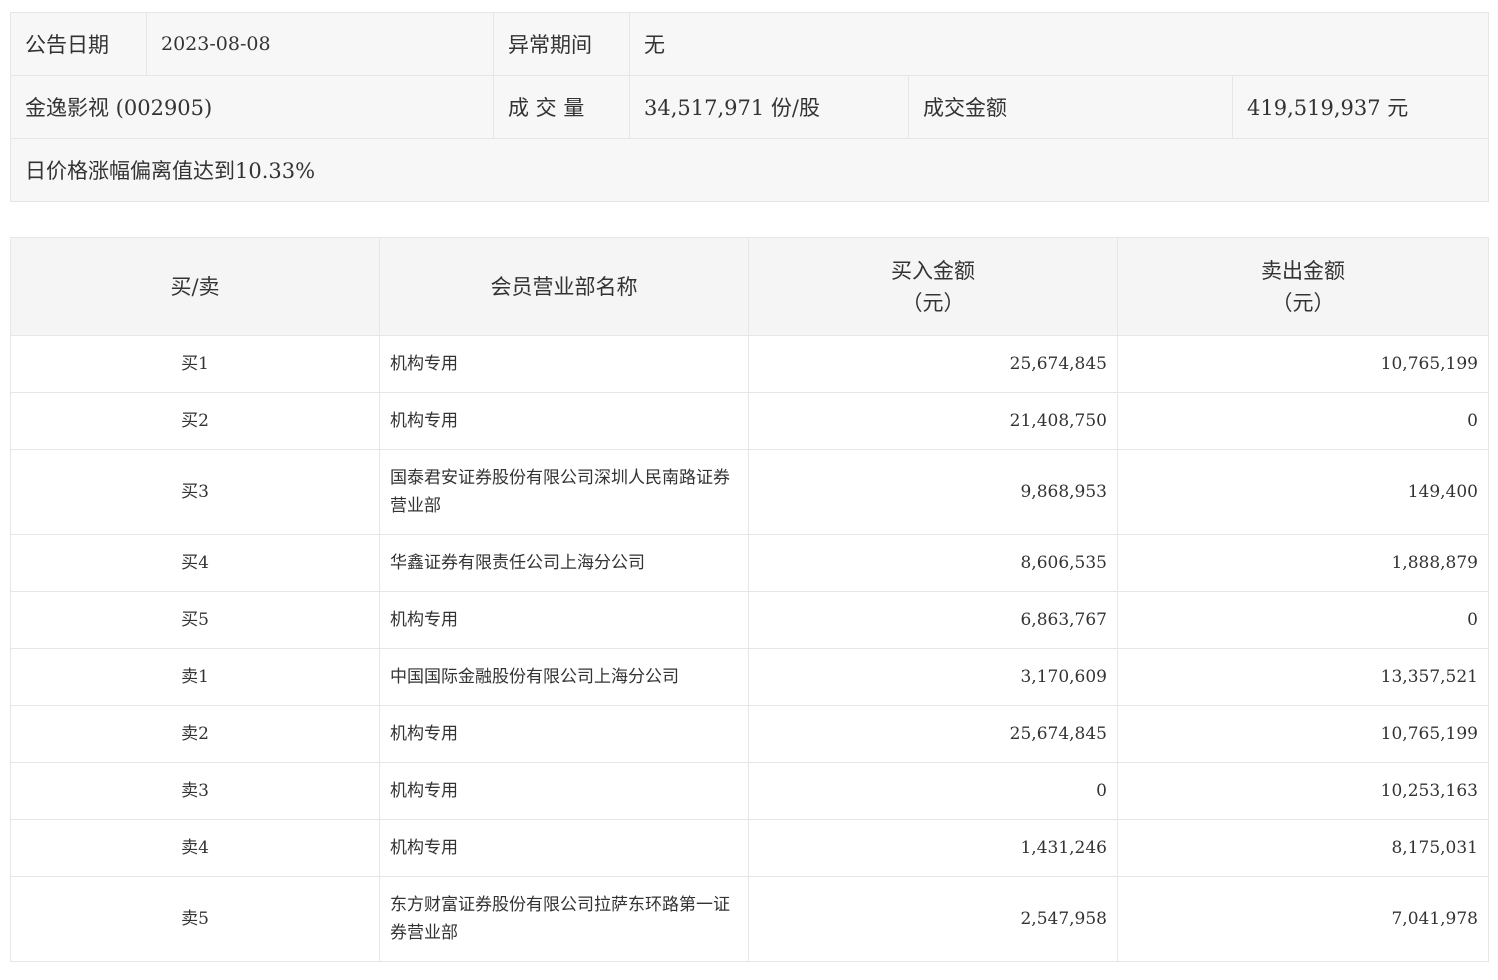 The height and width of the screenshot is (980, 1498). Describe the element at coordinates (78, 44) in the screenshot. I see `announce-date-label: 公告日期` at that location.